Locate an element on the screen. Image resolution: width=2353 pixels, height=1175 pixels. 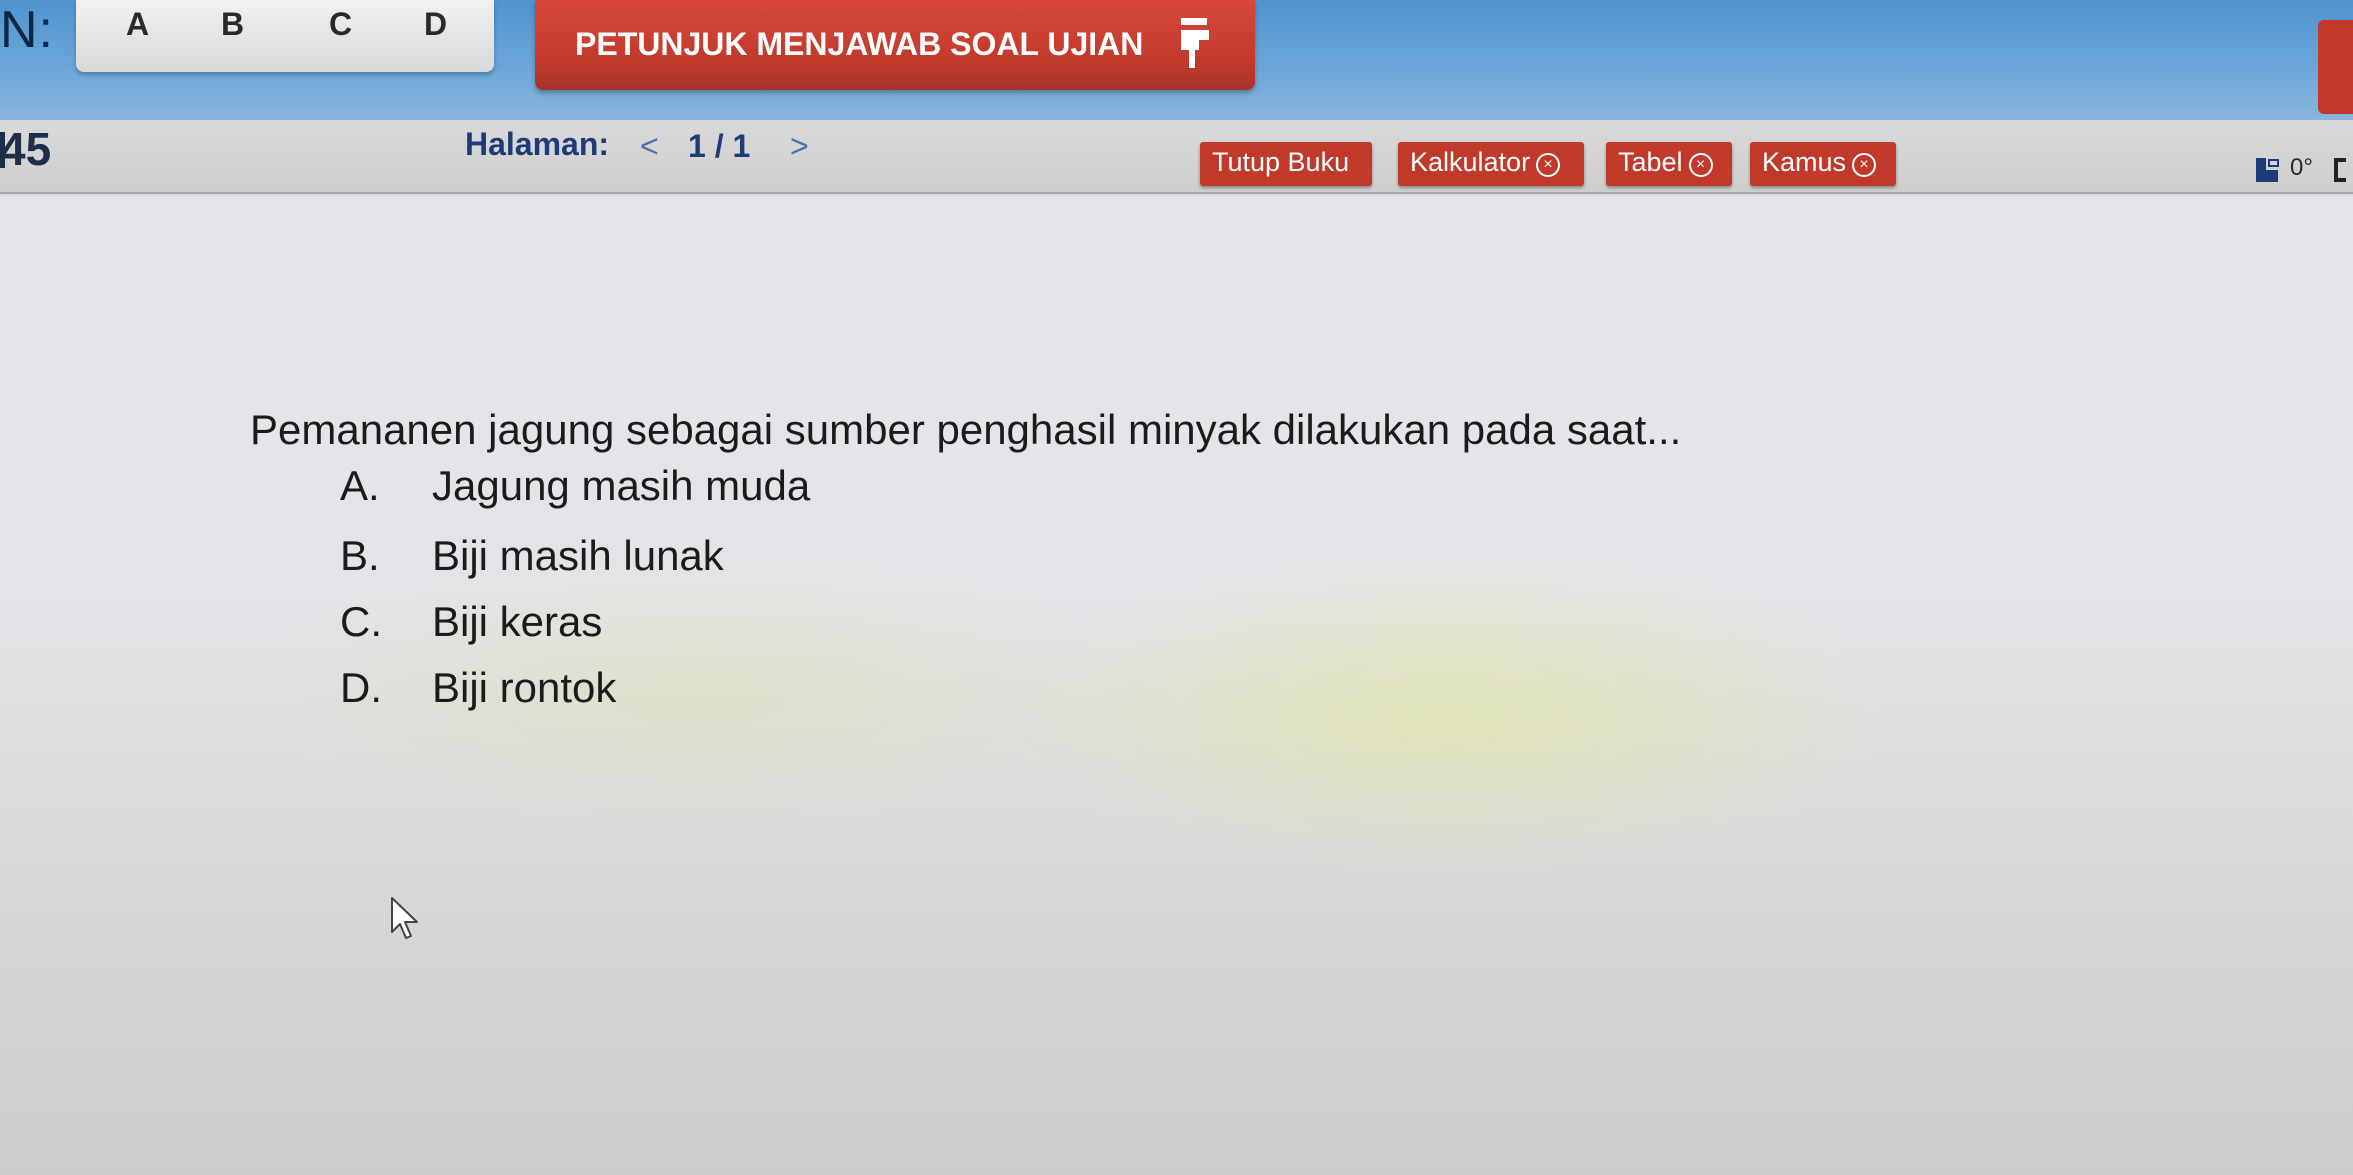
petunjuk-label: PETUNJUK MENJAWAB SOAL UJIAN is located at coordinates (859, 44).